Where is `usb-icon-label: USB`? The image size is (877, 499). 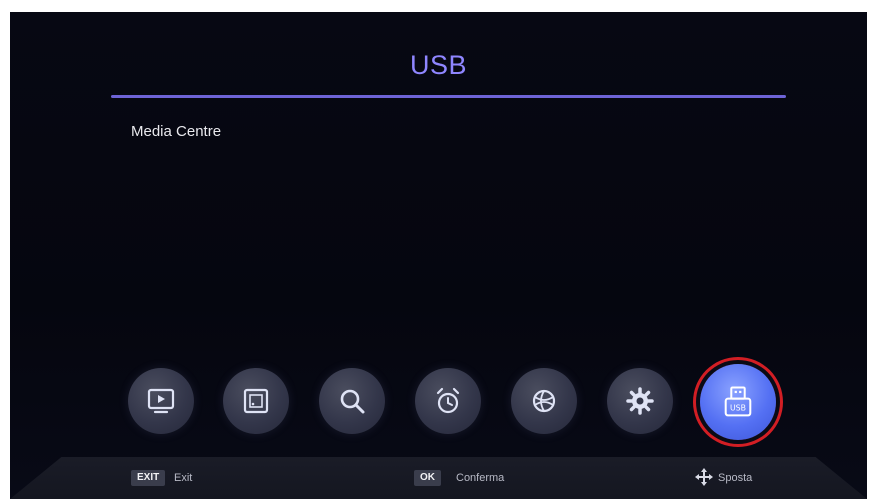
usb-icon-label: USB is located at coordinates (738, 407).